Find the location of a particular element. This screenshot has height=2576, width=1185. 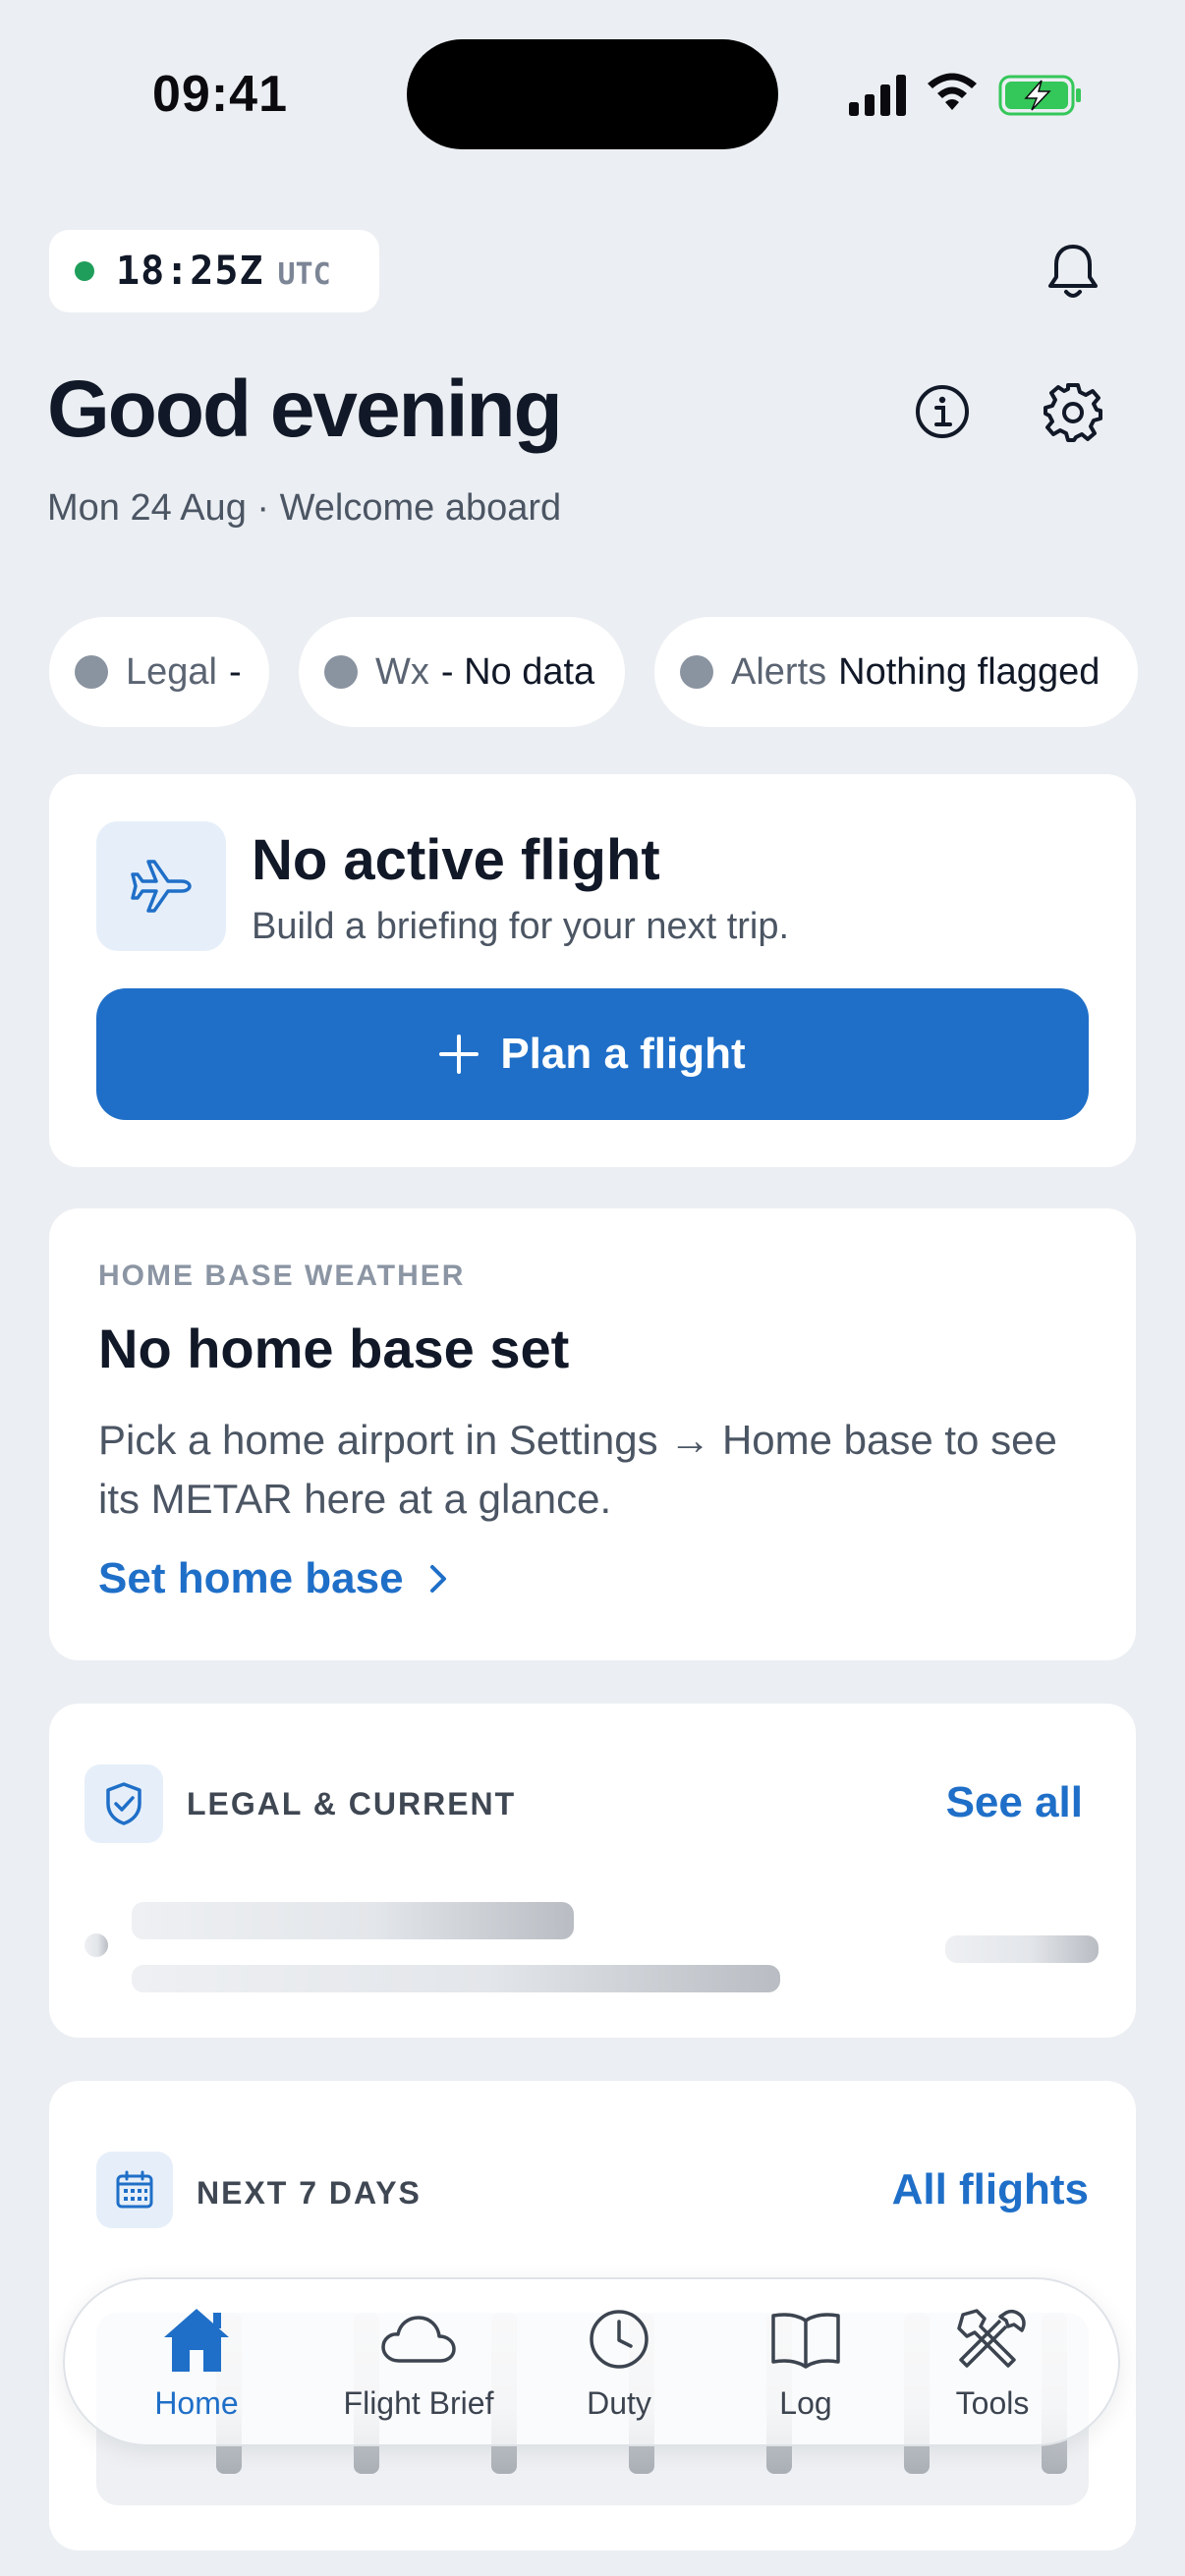

utc-time: 18:25Z is located at coordinates (190, 271).